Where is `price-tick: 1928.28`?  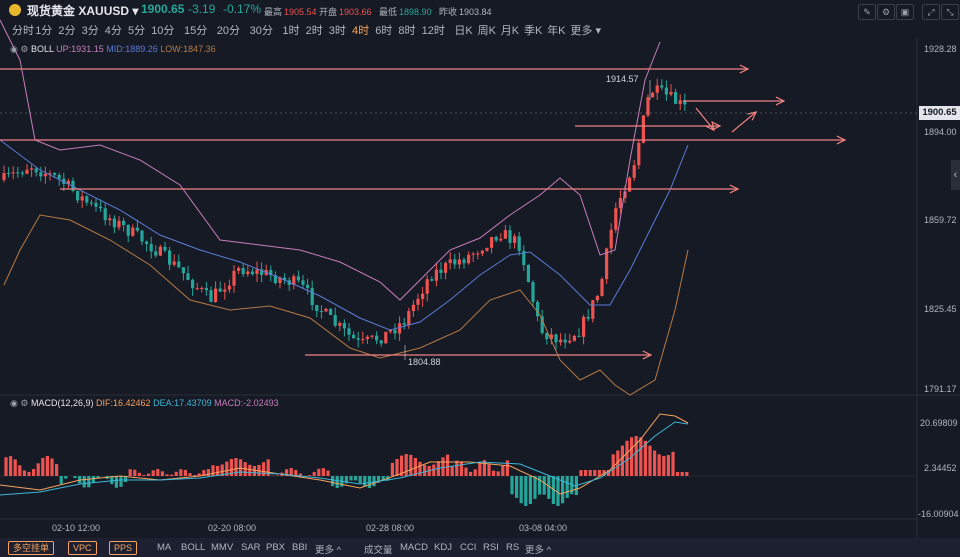 price-tick: 1928.28 is located at coordinates (940, 49).